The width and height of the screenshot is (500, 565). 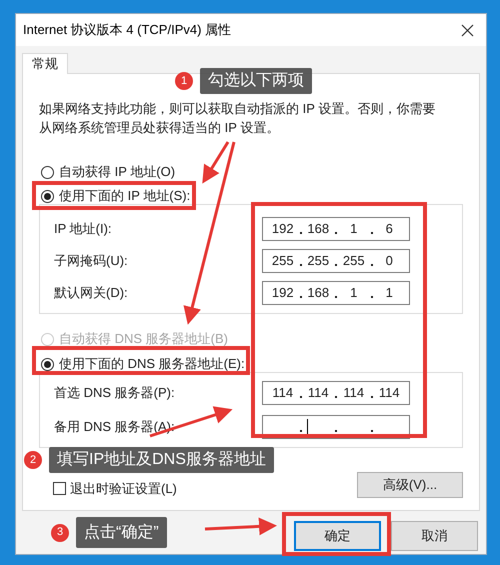 I want to click on ip-address-field: 114 114 114 114, so click(x=336, y=393).